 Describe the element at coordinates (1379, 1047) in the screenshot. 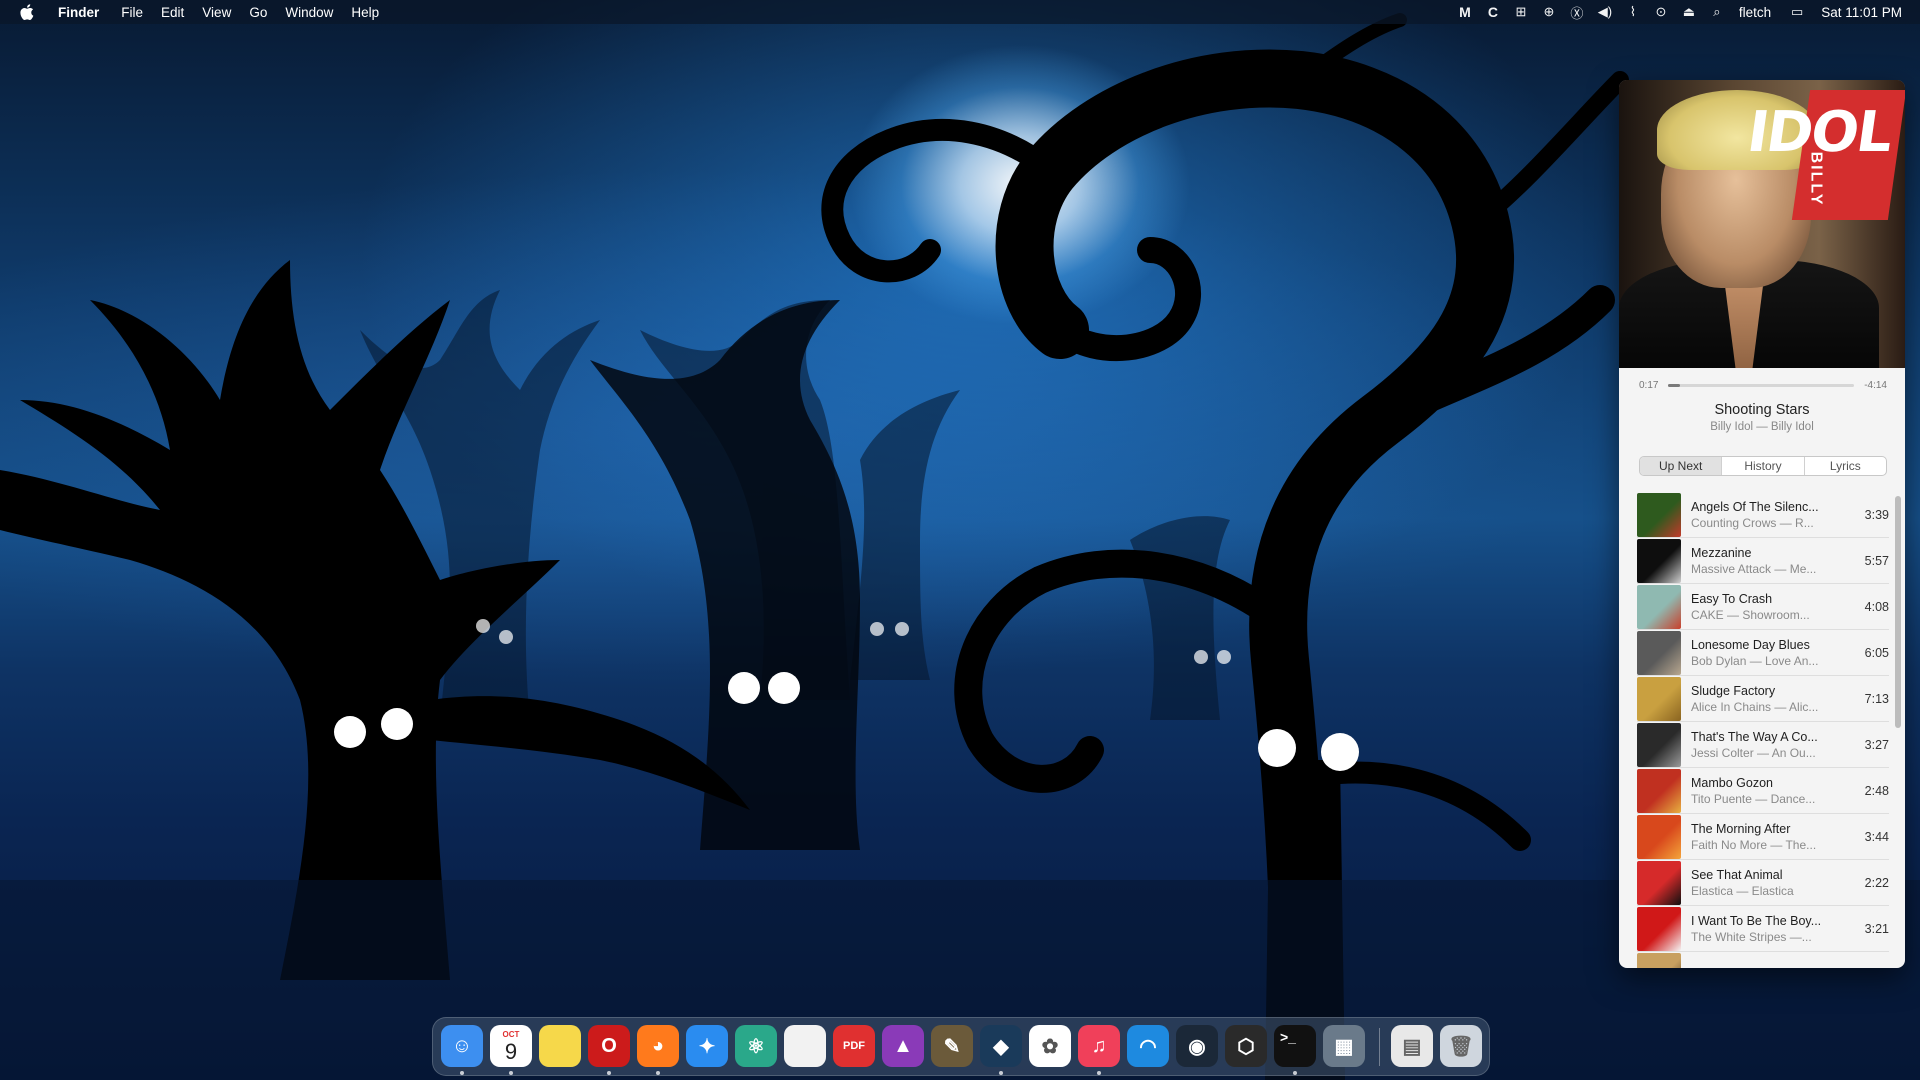

I see `dock-separator` at that location.